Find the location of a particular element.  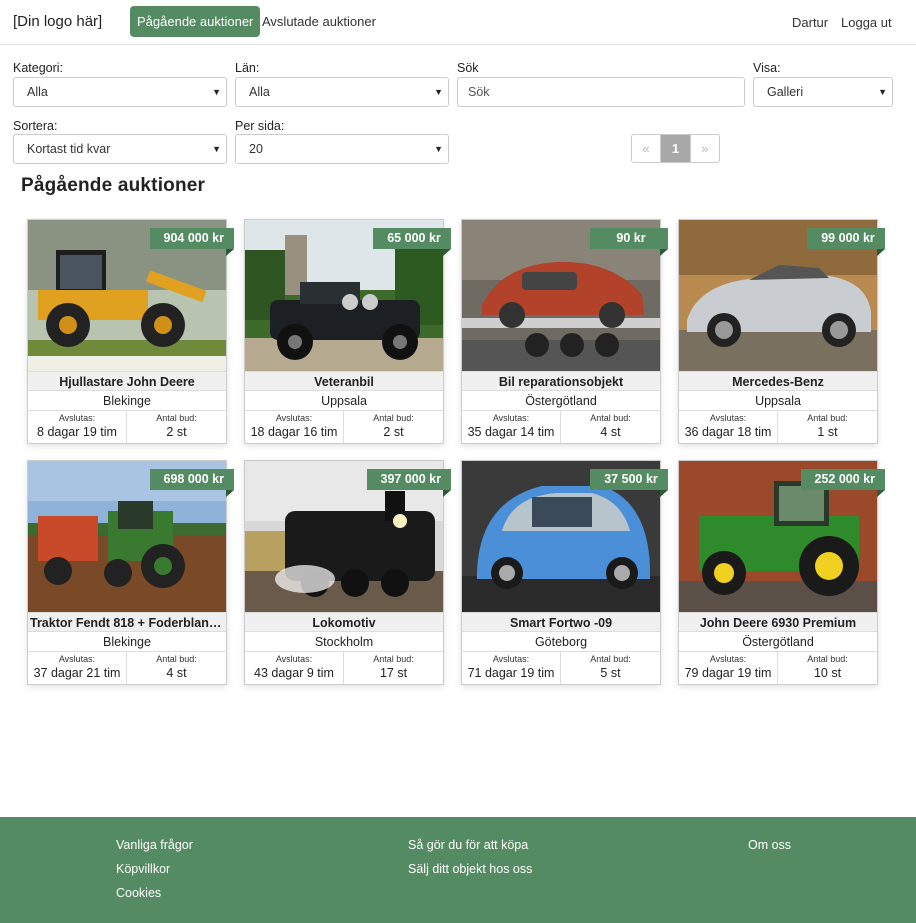

auction-title: Traktor Fendt 818 + Foderblandare is located at coordinates (127, 622).